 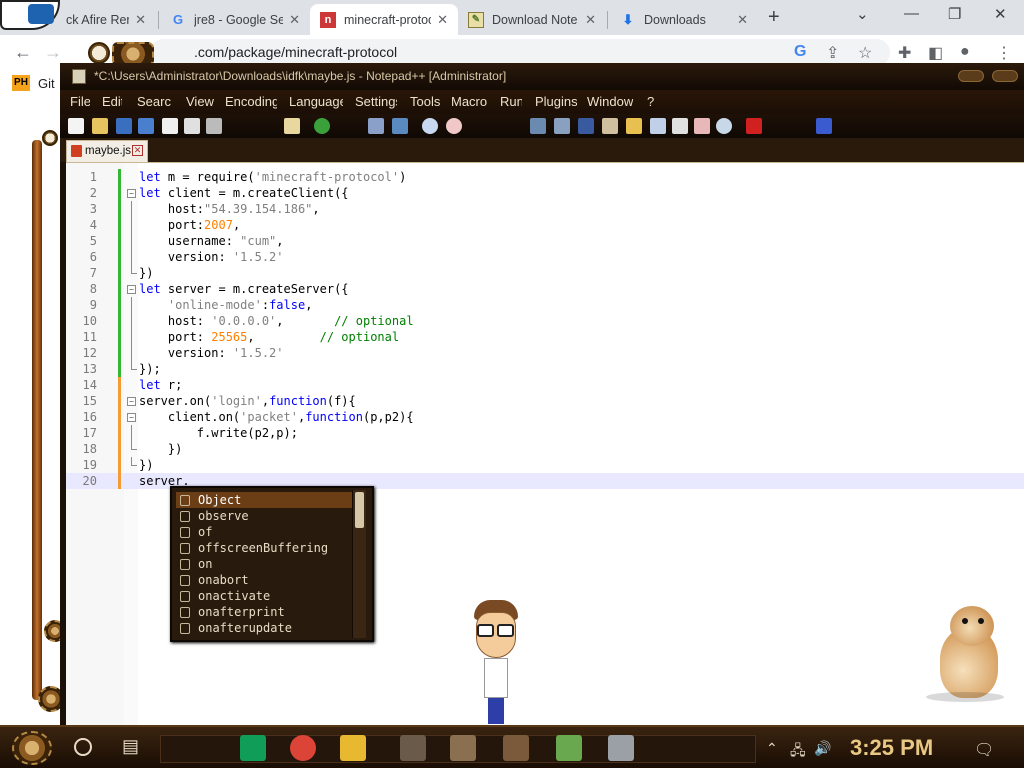 I want to click on tab-3: ✎ Download Note ✕, so click(x=532, y=19).